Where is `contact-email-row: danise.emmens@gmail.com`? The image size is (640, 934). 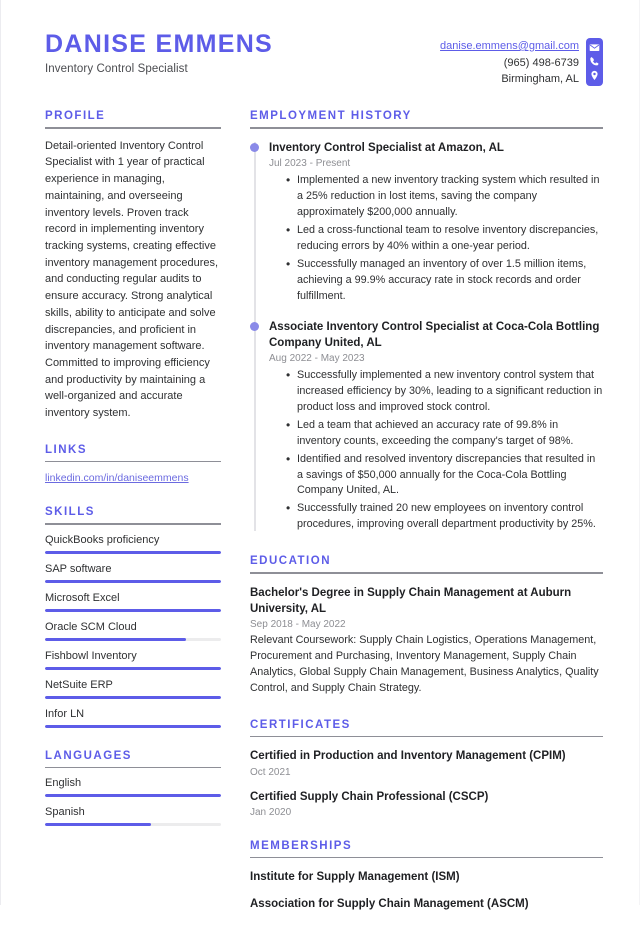 contact-email-row: danise.emmens@gmail.com is located at coordinates (509, 46).